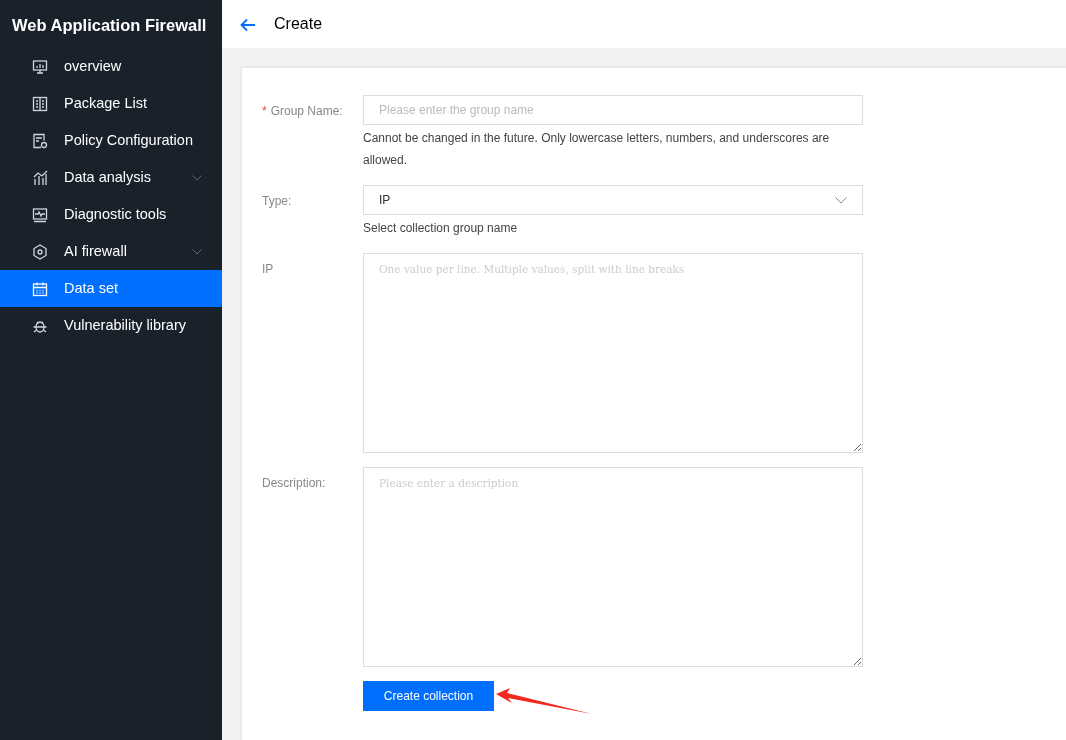 The width and height of the screenshot is (1066, 740). I want to click on chevron-down-icon, so click(841, 200).